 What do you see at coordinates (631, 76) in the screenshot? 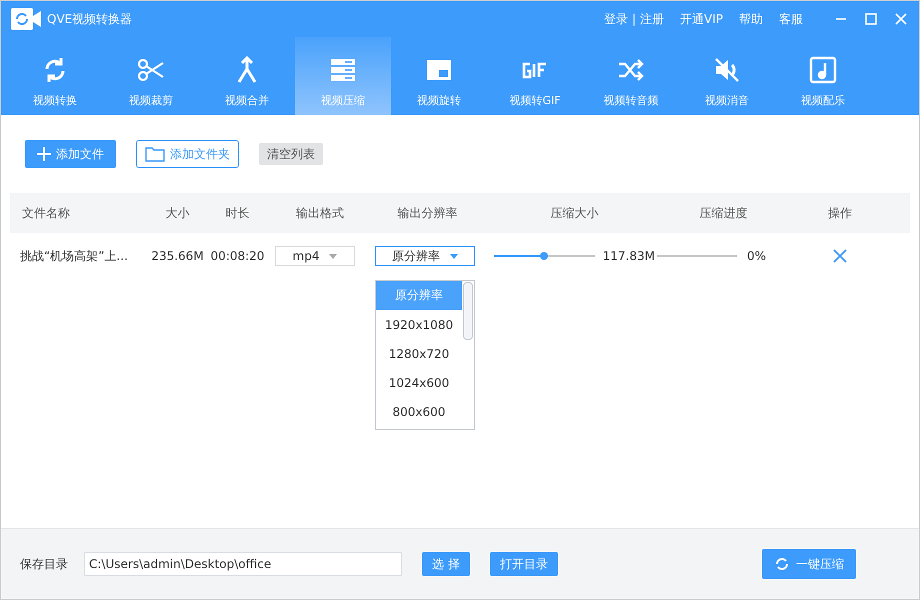
I see `tool-tab: 视频转音频` at bounding box center [631, 76].